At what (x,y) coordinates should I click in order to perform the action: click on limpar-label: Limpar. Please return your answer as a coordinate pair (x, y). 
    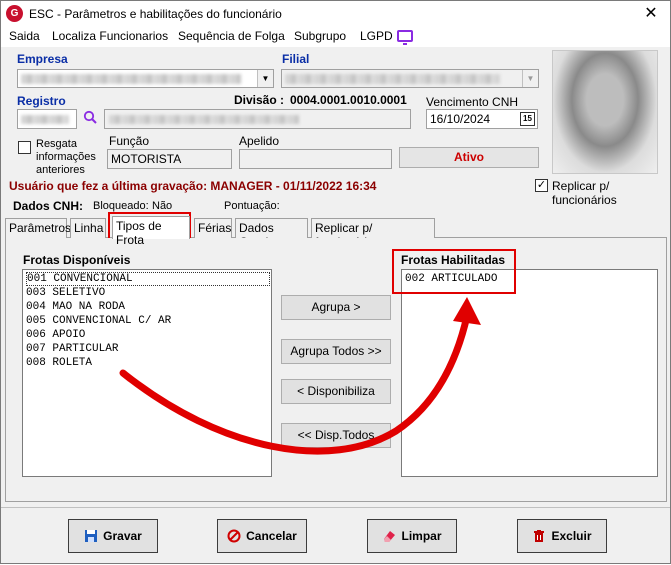
    Looking at the image, I should click on (421, 536).